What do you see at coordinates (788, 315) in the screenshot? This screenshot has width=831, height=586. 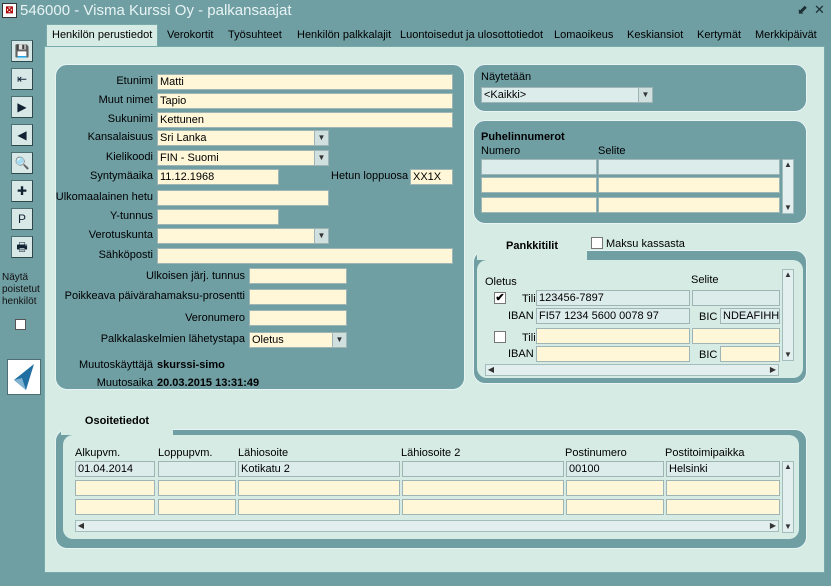 I see `pankki-vscrollbar: ▲ ▼` at bounding box center [788, 315].